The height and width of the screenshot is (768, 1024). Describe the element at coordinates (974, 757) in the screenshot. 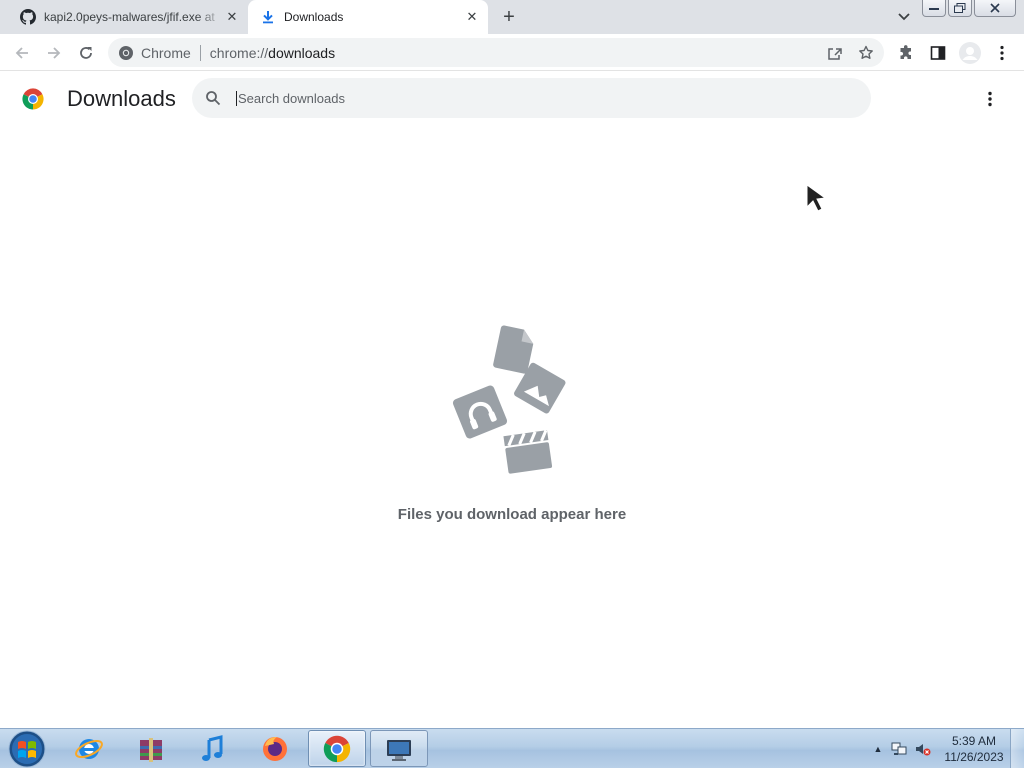

I see `clock-date: 11/26/2023` at that location.